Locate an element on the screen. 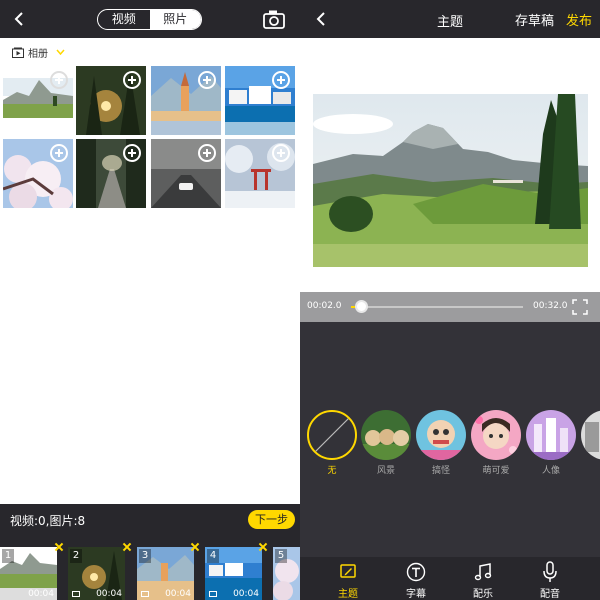 The width and height of the screenshot is (600, 600). theme-item: 风景 is located at coordinates (386, 443).